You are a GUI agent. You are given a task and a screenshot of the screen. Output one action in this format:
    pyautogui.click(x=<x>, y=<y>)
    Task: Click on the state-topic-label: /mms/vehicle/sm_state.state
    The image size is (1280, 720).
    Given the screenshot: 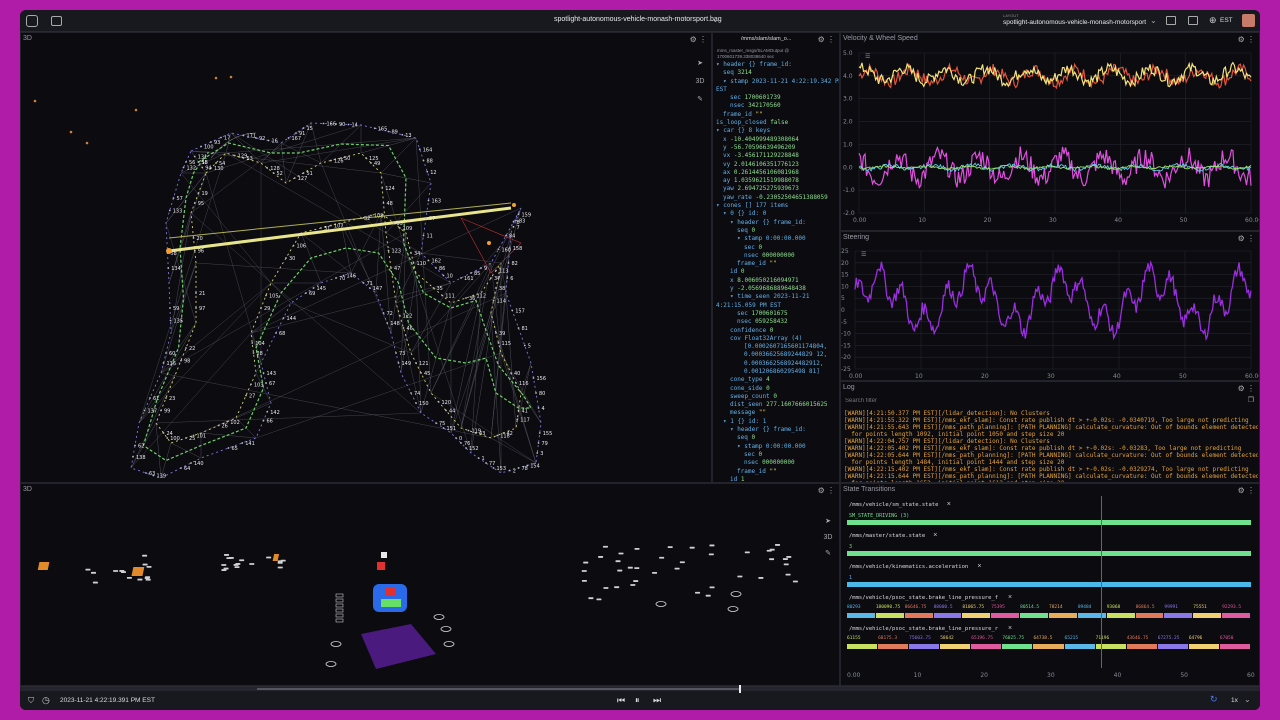 What is the action you would take?
    pyautogui.click(x=893, y=505)
    